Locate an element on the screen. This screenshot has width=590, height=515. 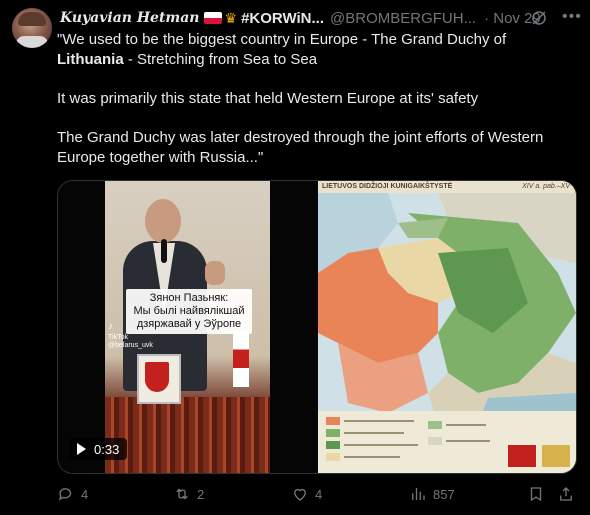
share-button is located at coordinates (566, 494).